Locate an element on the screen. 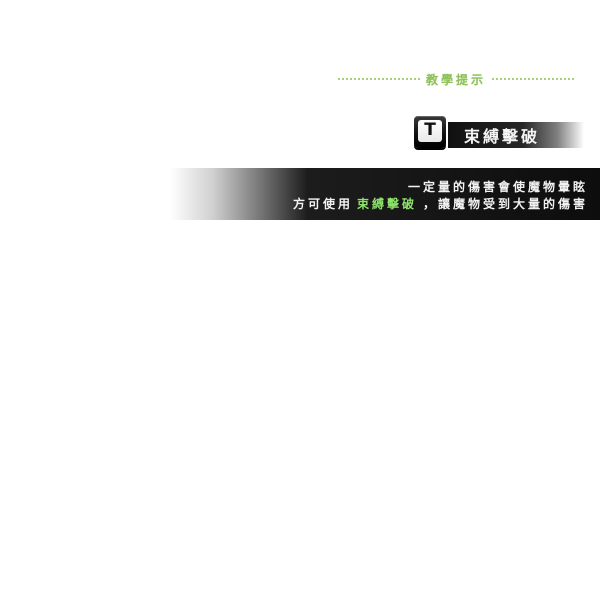  key-face: T is located at coordinates (430, 130).